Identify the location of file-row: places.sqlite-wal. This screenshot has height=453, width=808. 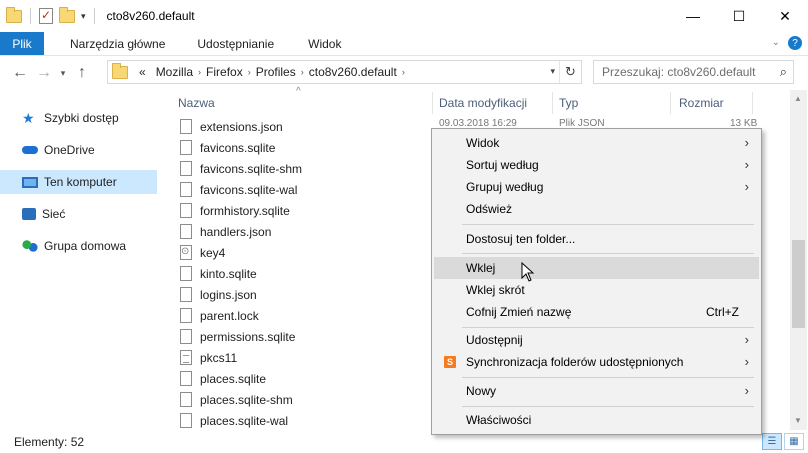
(234, 420).